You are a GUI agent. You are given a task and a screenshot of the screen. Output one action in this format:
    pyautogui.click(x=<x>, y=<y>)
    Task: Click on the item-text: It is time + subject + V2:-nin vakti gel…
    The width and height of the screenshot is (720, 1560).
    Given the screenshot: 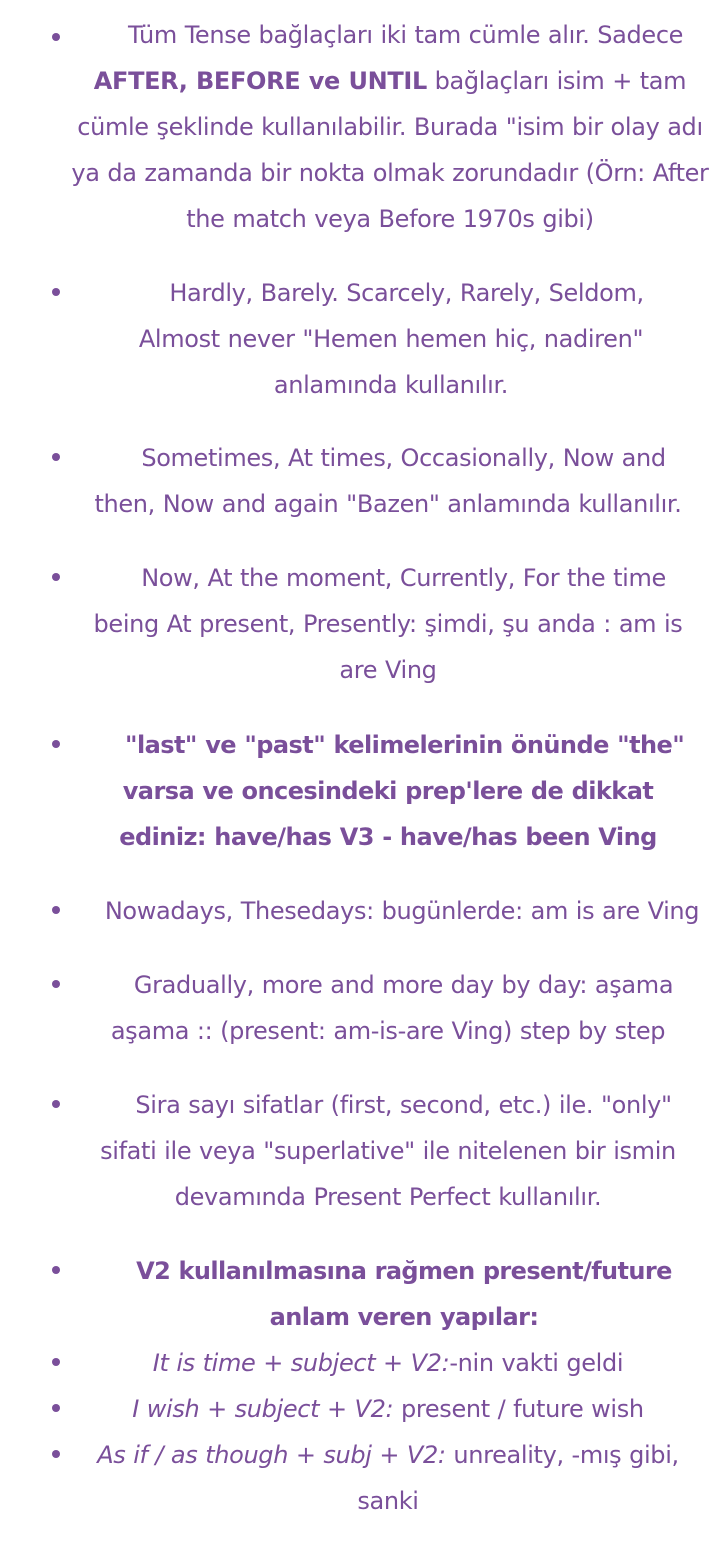 What is the action you would take?
    pyautogui.click(x=388, y=1363)
    